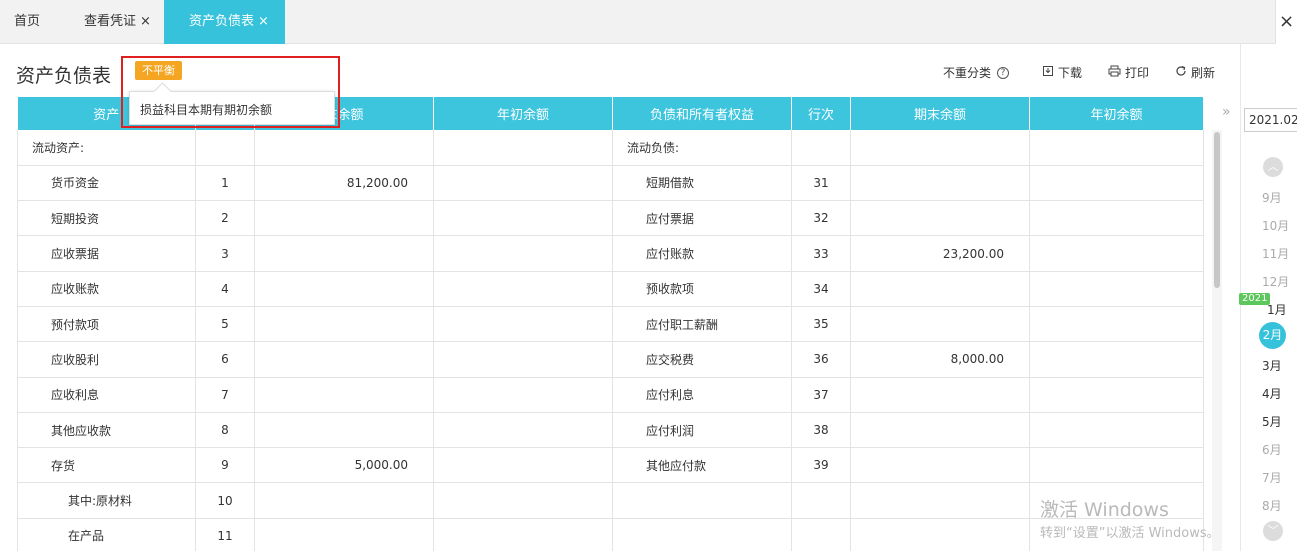  Describe the element at coordinates (1272, 197) in the screenshot. I see `month-item: 9月` at that location.